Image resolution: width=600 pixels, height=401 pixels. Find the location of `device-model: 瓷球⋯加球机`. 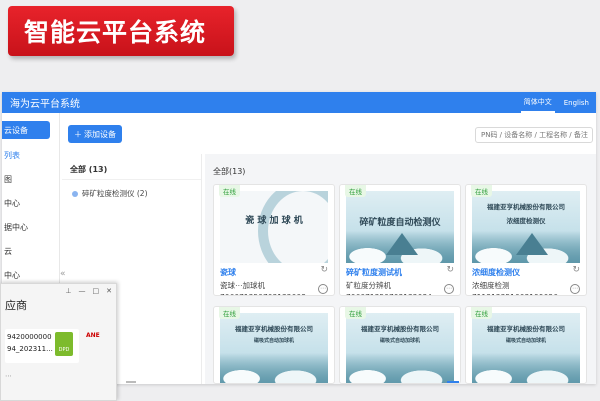

device-model: 瓷球⋯加球机 is located at coordinates (242, 285).